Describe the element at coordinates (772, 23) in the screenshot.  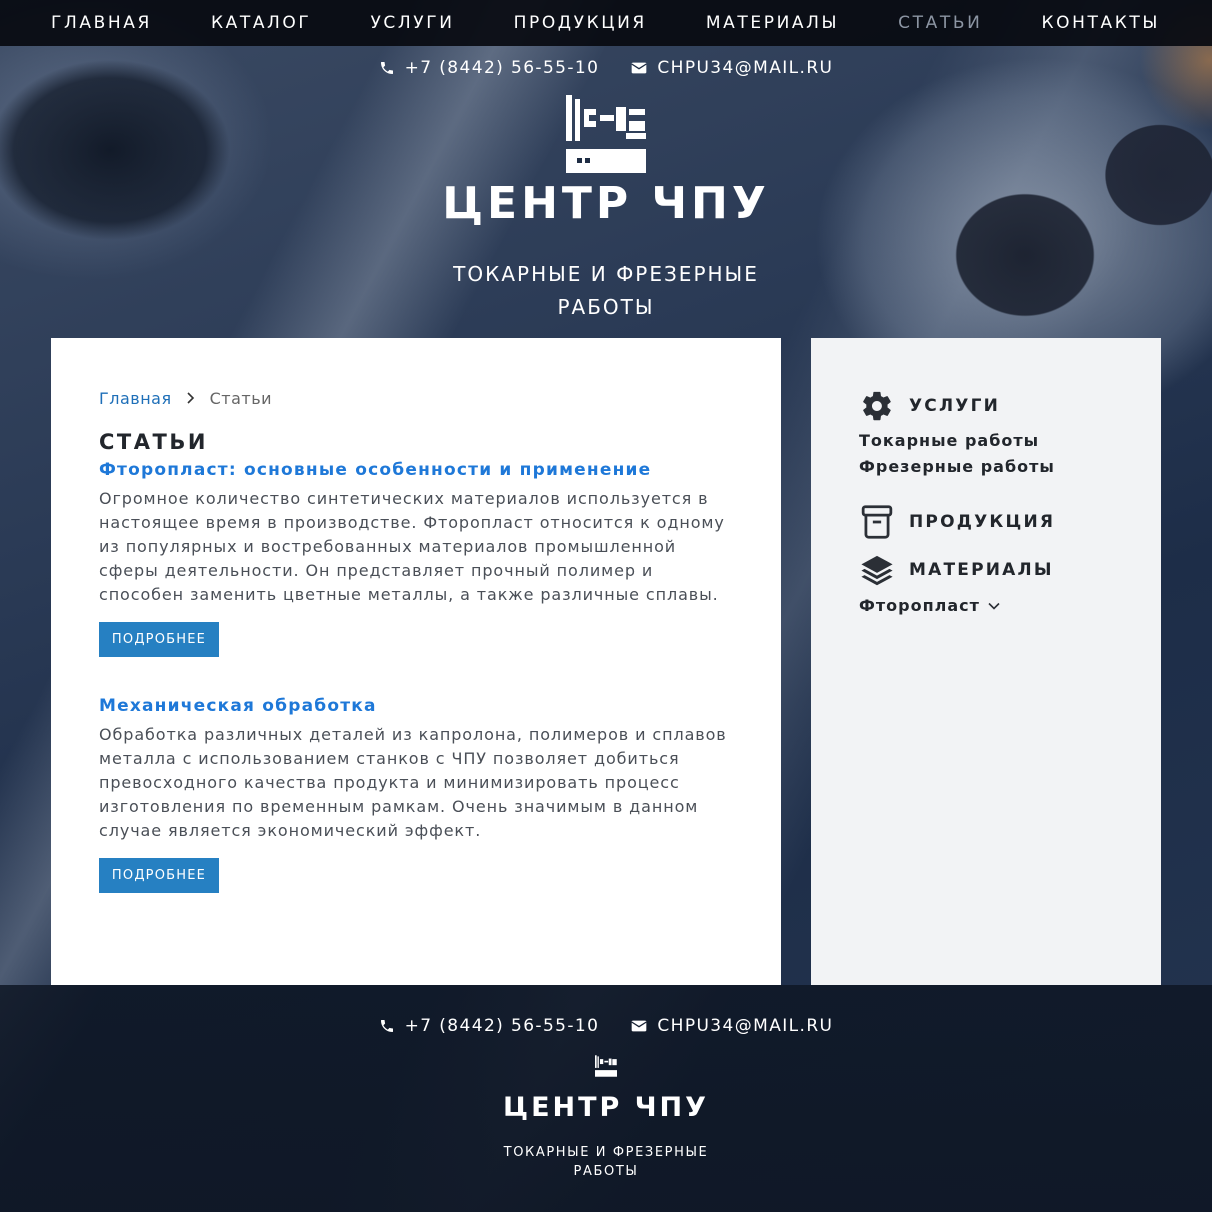
I see `nav-item-materials: Материалы` at that location.